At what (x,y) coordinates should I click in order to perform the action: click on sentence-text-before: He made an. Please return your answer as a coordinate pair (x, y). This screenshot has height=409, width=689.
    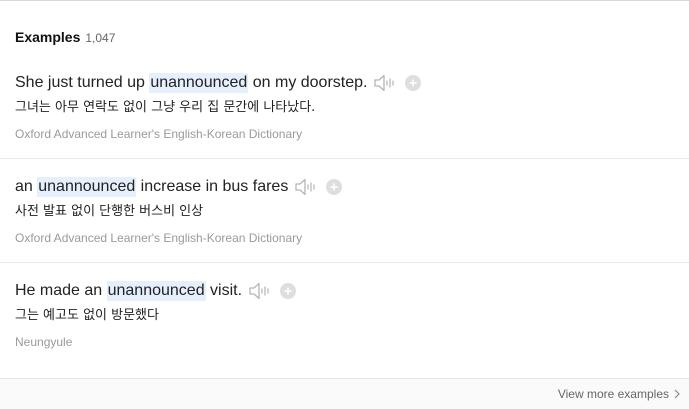
    Looking at the image, I should click on (61, 290).